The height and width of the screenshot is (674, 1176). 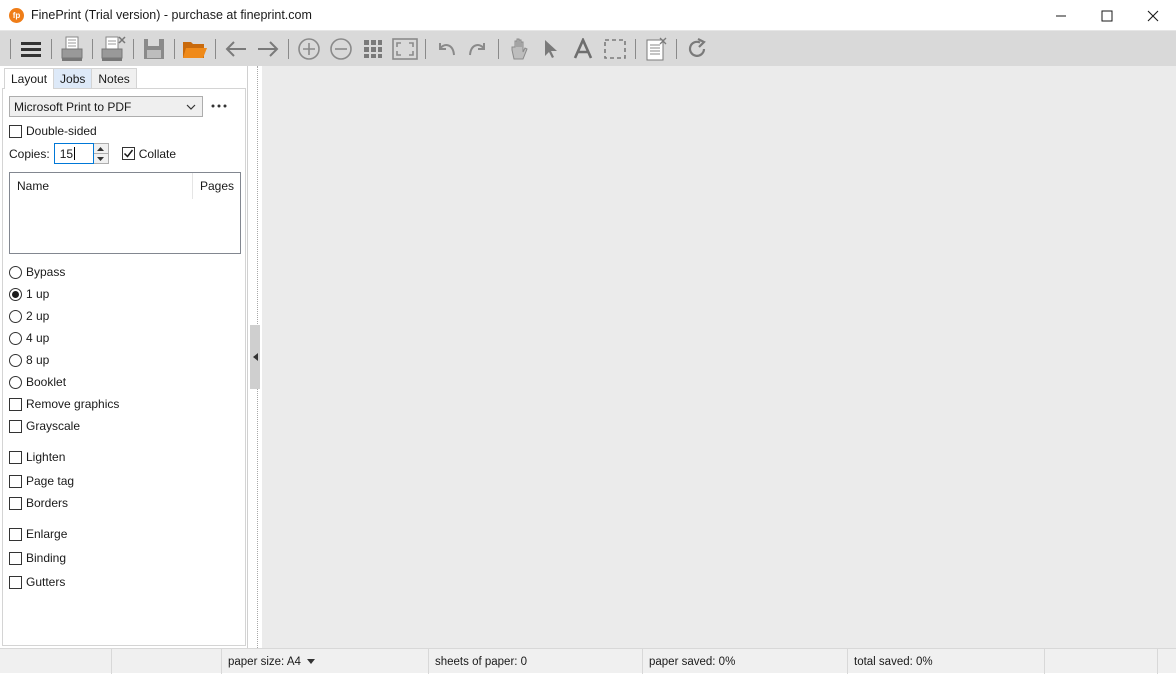 I want to click on double-sided-option: Double-sided, so click(x=53, y=131).